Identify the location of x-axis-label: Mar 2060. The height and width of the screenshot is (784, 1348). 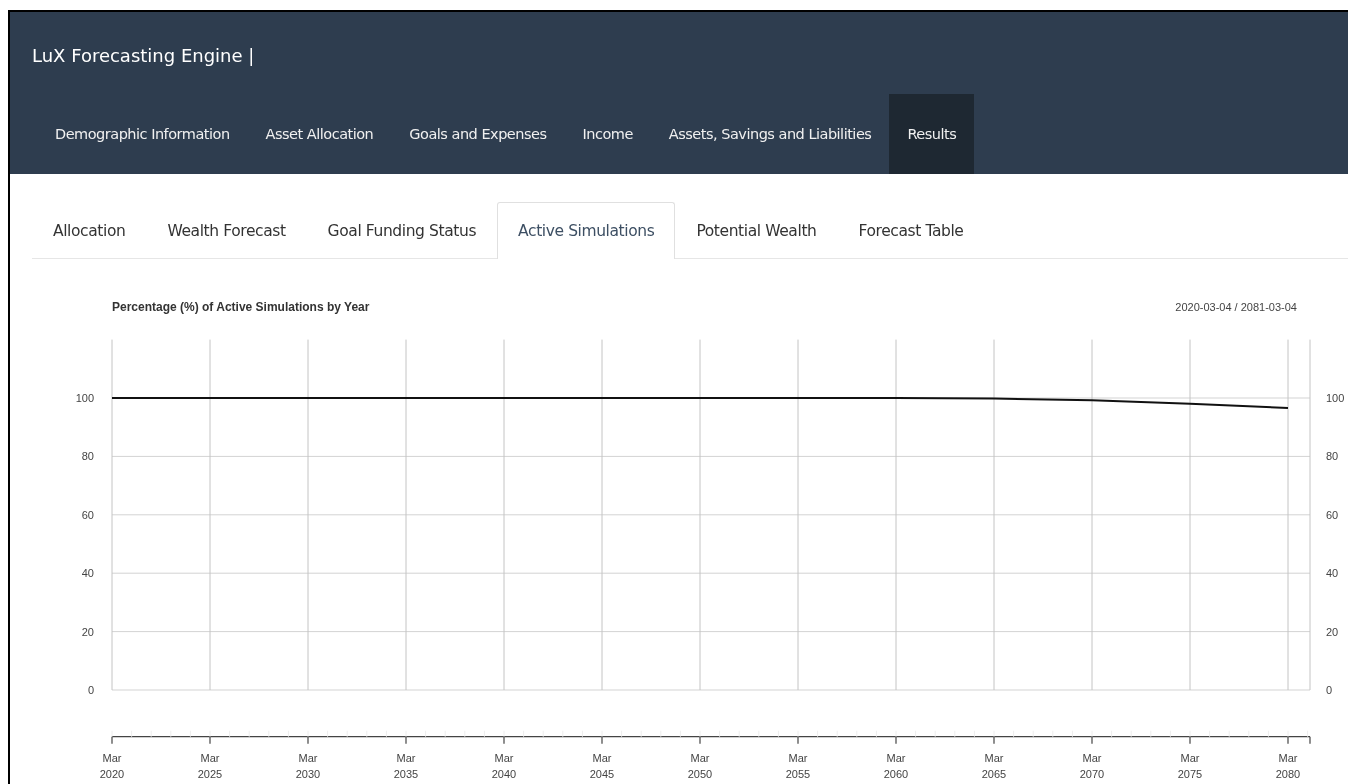
(896, 765).